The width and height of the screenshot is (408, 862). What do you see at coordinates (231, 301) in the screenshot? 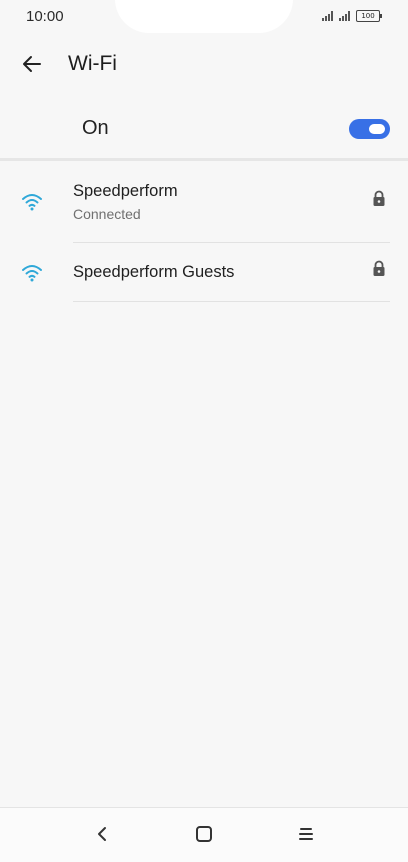
I see `list-divider` at bounding box center [231, 301].